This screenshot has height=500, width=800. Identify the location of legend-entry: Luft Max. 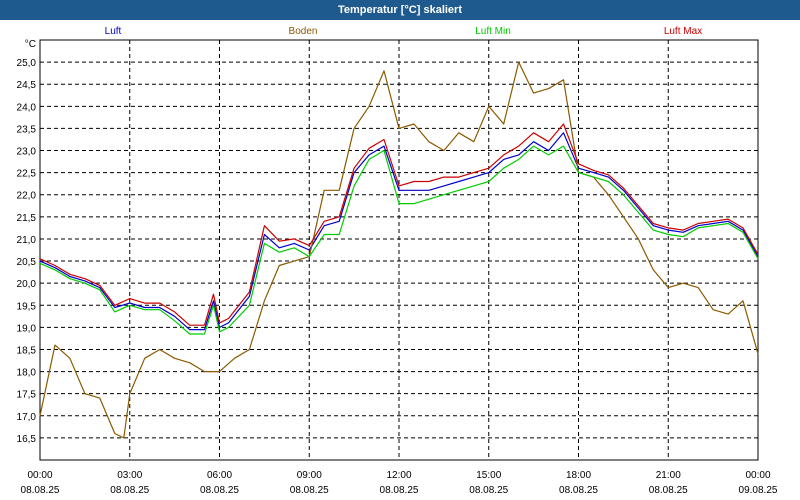
(683, 31).